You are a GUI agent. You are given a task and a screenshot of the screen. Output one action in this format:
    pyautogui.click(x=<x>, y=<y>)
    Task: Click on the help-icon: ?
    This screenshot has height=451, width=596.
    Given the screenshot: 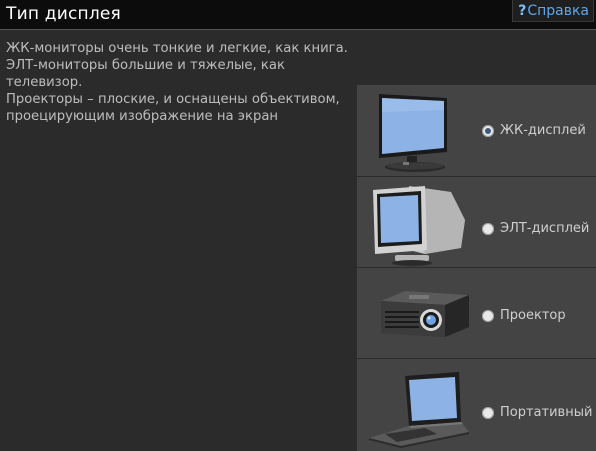 What is the action you would take?
    pyautogui.click(x=522, y=11)
    